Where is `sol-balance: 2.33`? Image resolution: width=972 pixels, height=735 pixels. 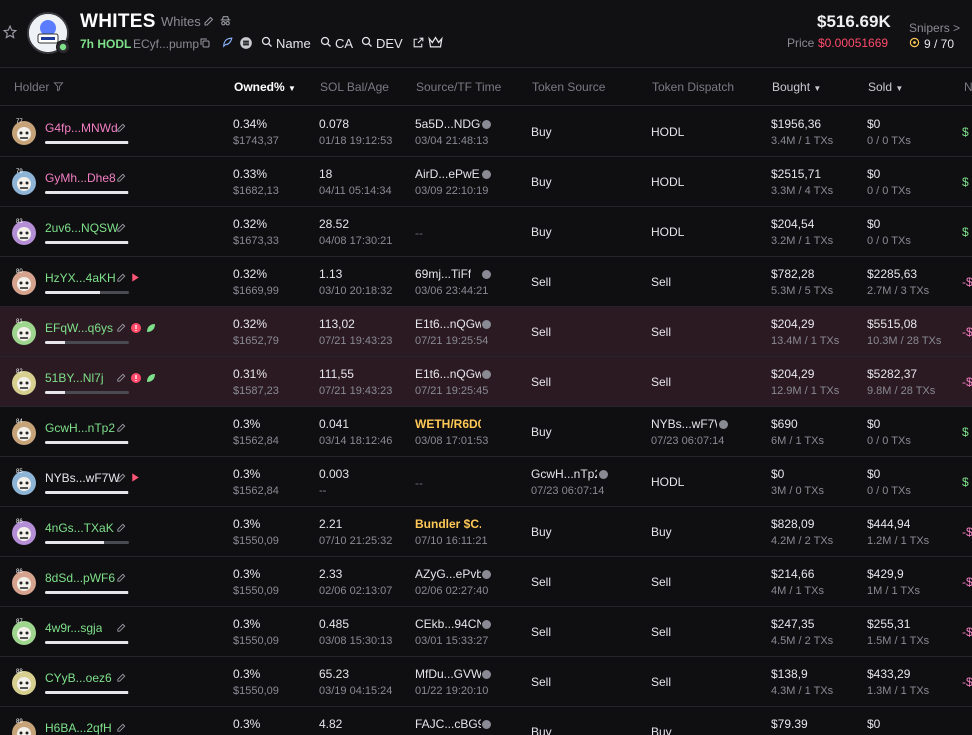
sol-balance: 2.33 is located at coordinates (331, 574).